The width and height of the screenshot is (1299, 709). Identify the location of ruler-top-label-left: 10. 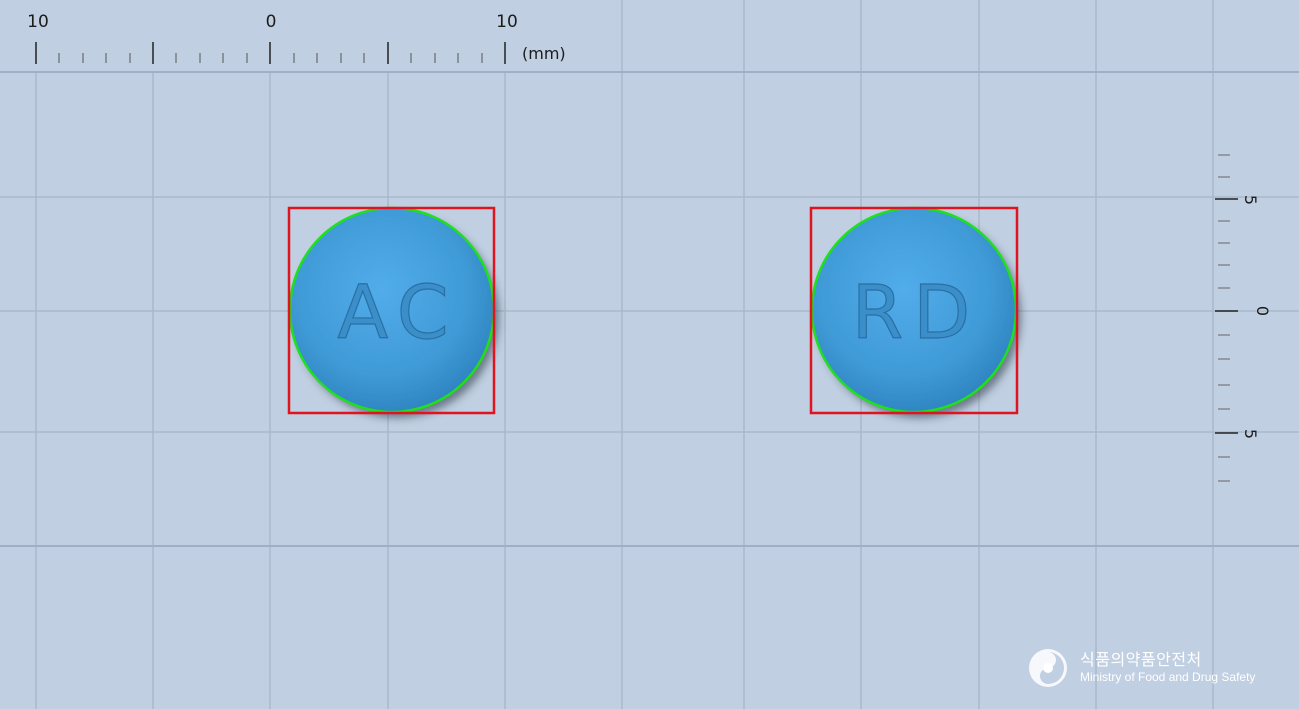
(38, 22).